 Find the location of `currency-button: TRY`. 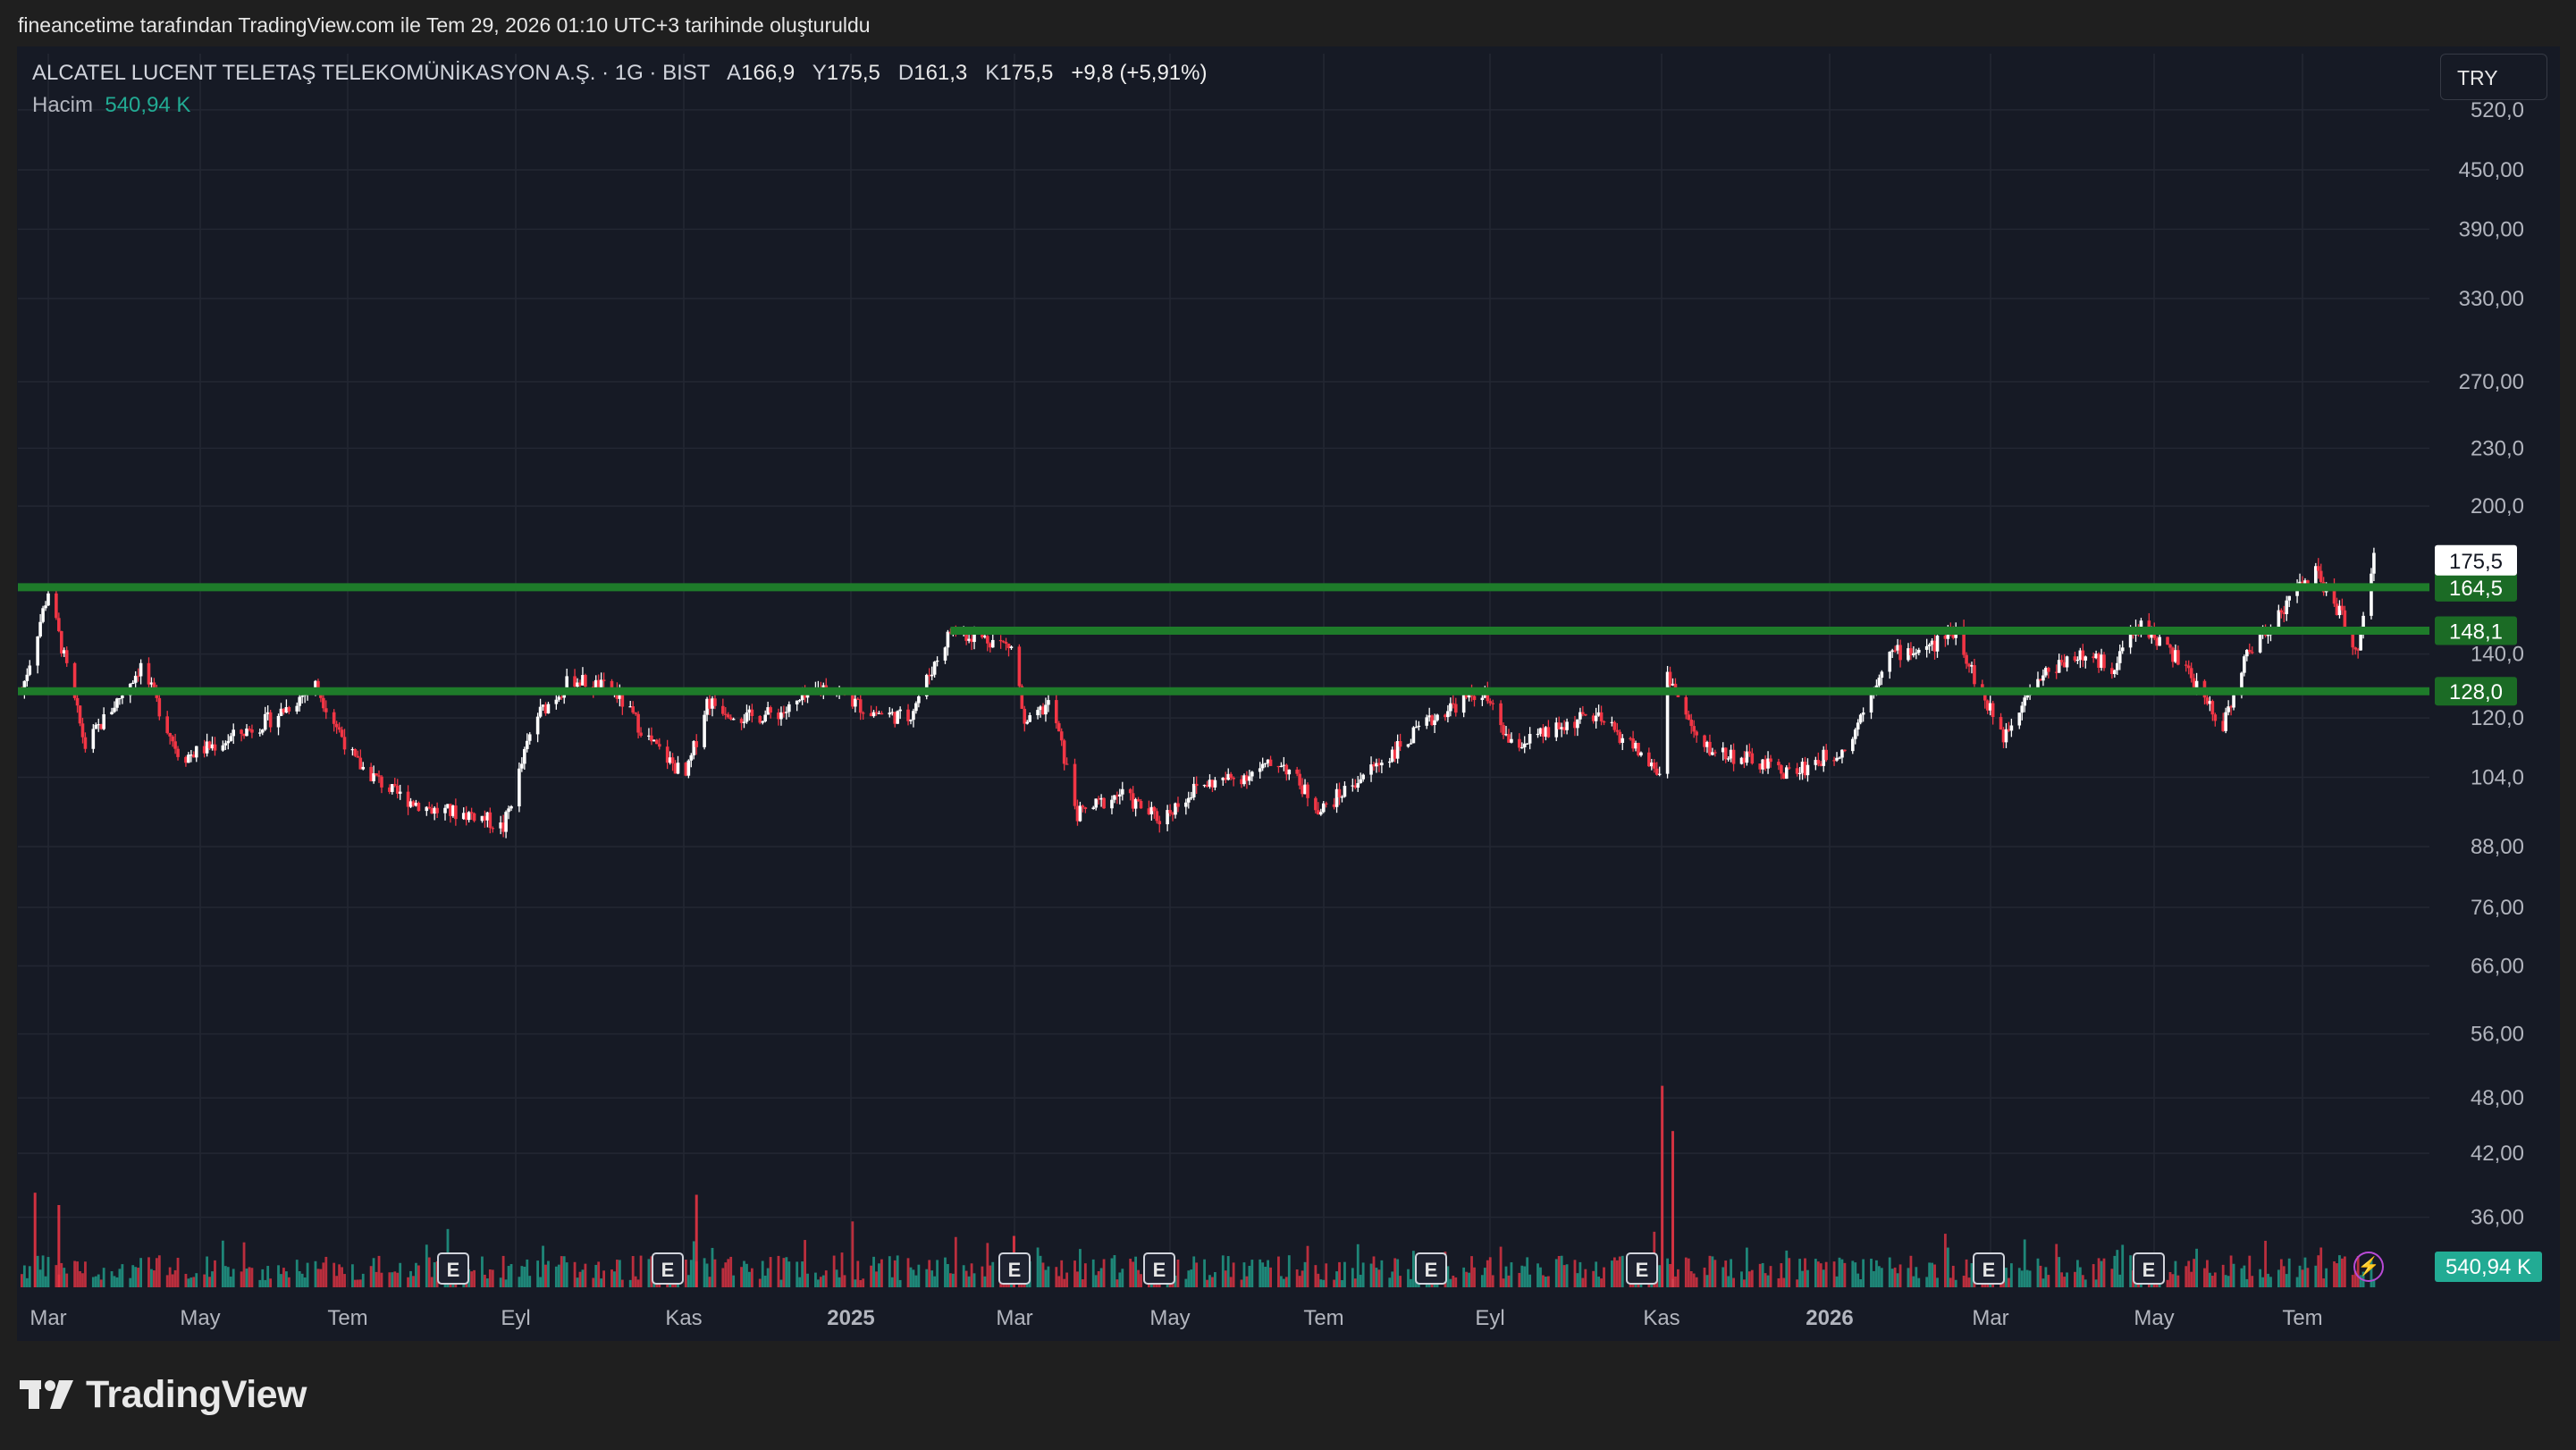

currency-button: TRY is located at coordinates (2494, 77).